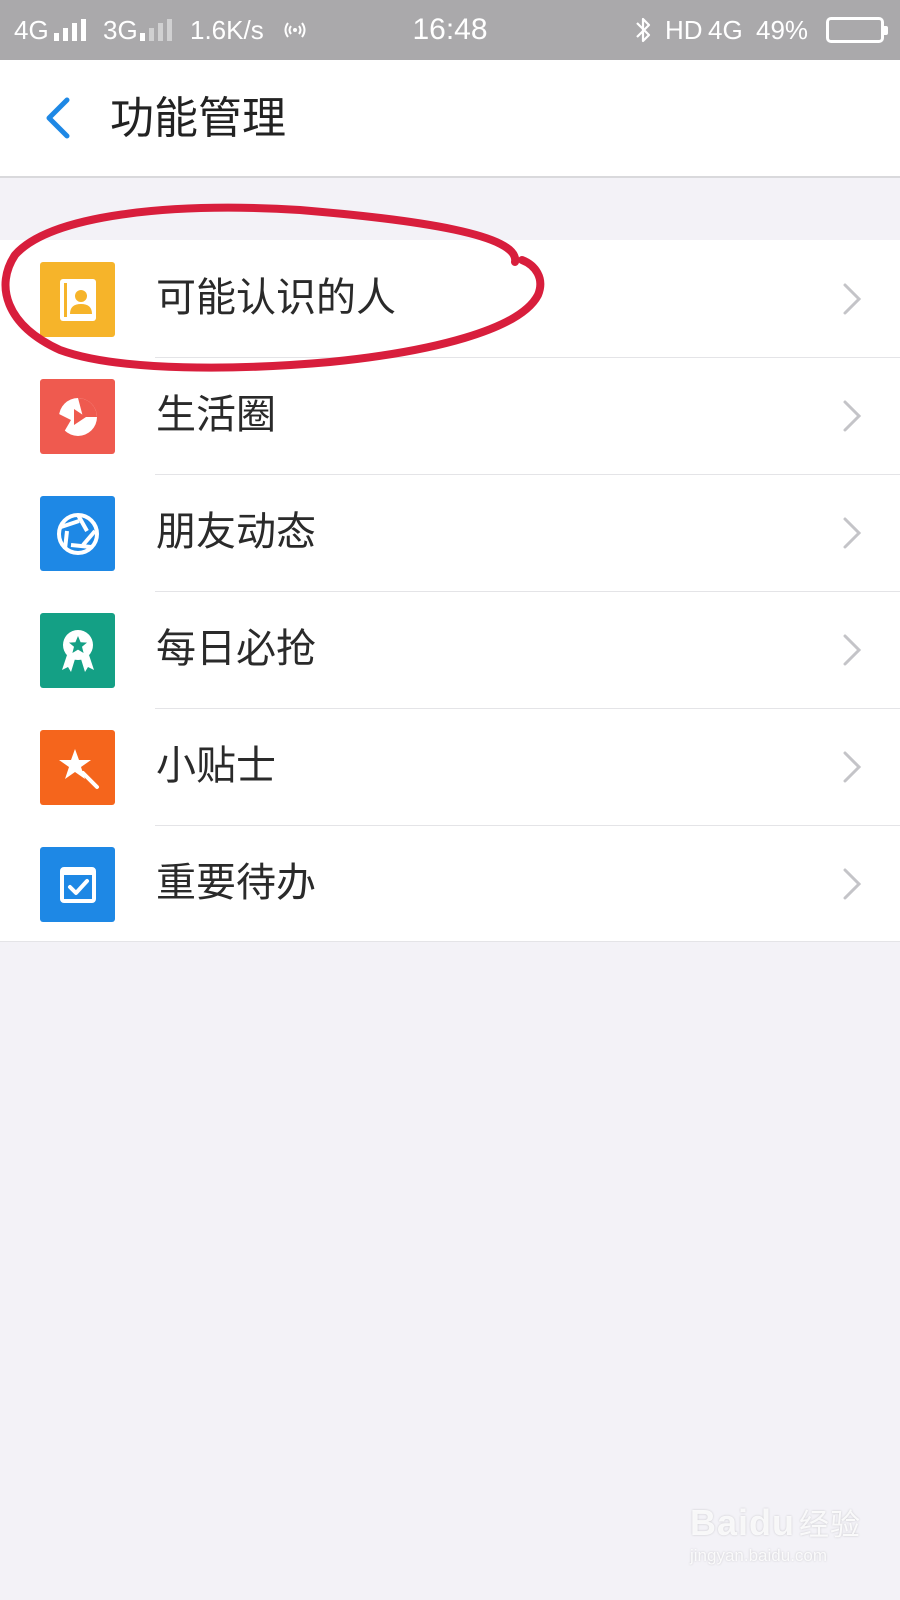  Describe the element at coordinates (77, 299) in the screenshot. I see `contact-card-icon` at that location.